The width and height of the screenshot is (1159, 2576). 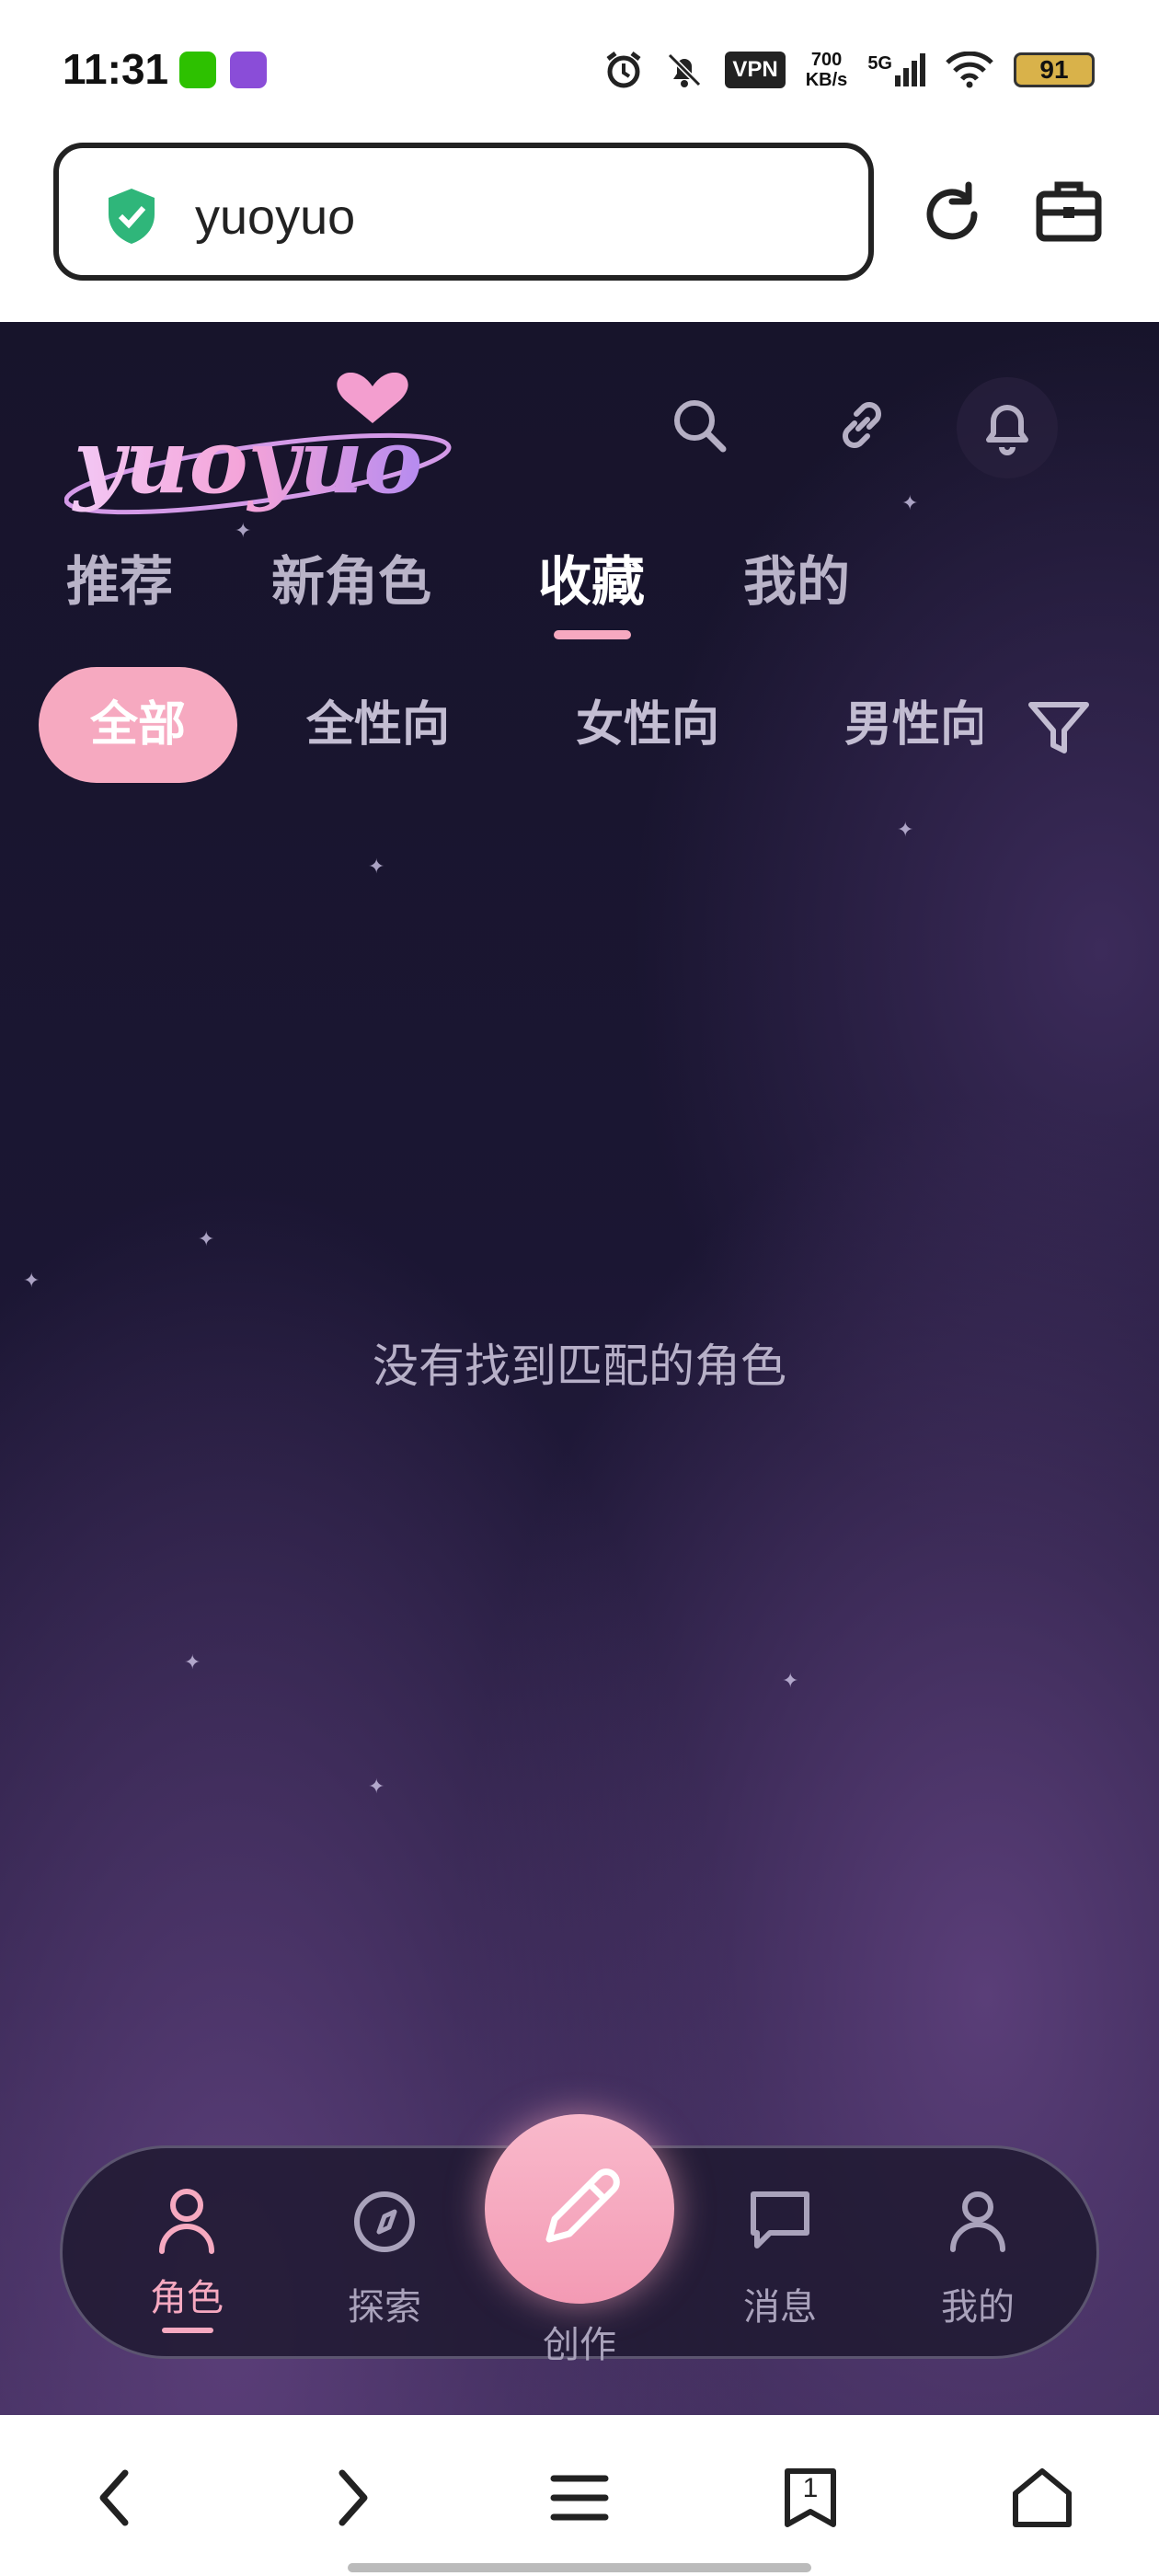 I want to click on user-icon, so click(x=977, y=2221).